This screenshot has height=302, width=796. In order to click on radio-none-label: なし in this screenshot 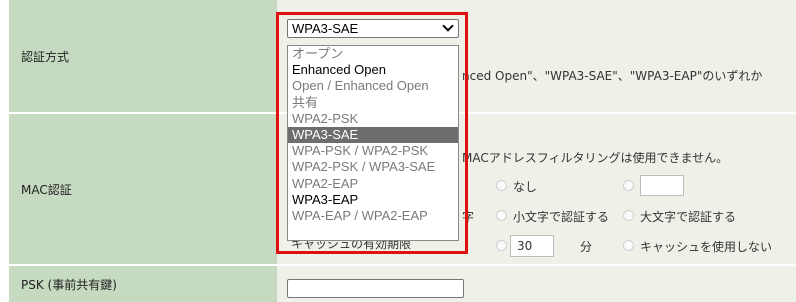, I will do `click(525, 187)`.